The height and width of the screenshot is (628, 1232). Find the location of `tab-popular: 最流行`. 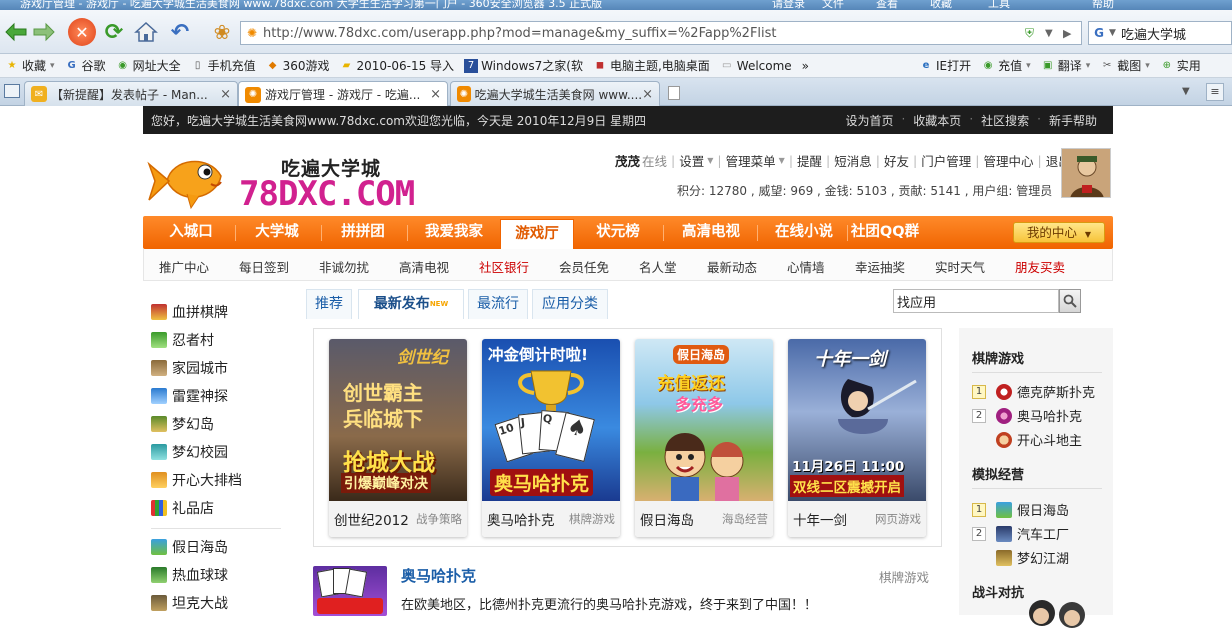

tab-popular: 最流行 is located at coordinates (498, 304).